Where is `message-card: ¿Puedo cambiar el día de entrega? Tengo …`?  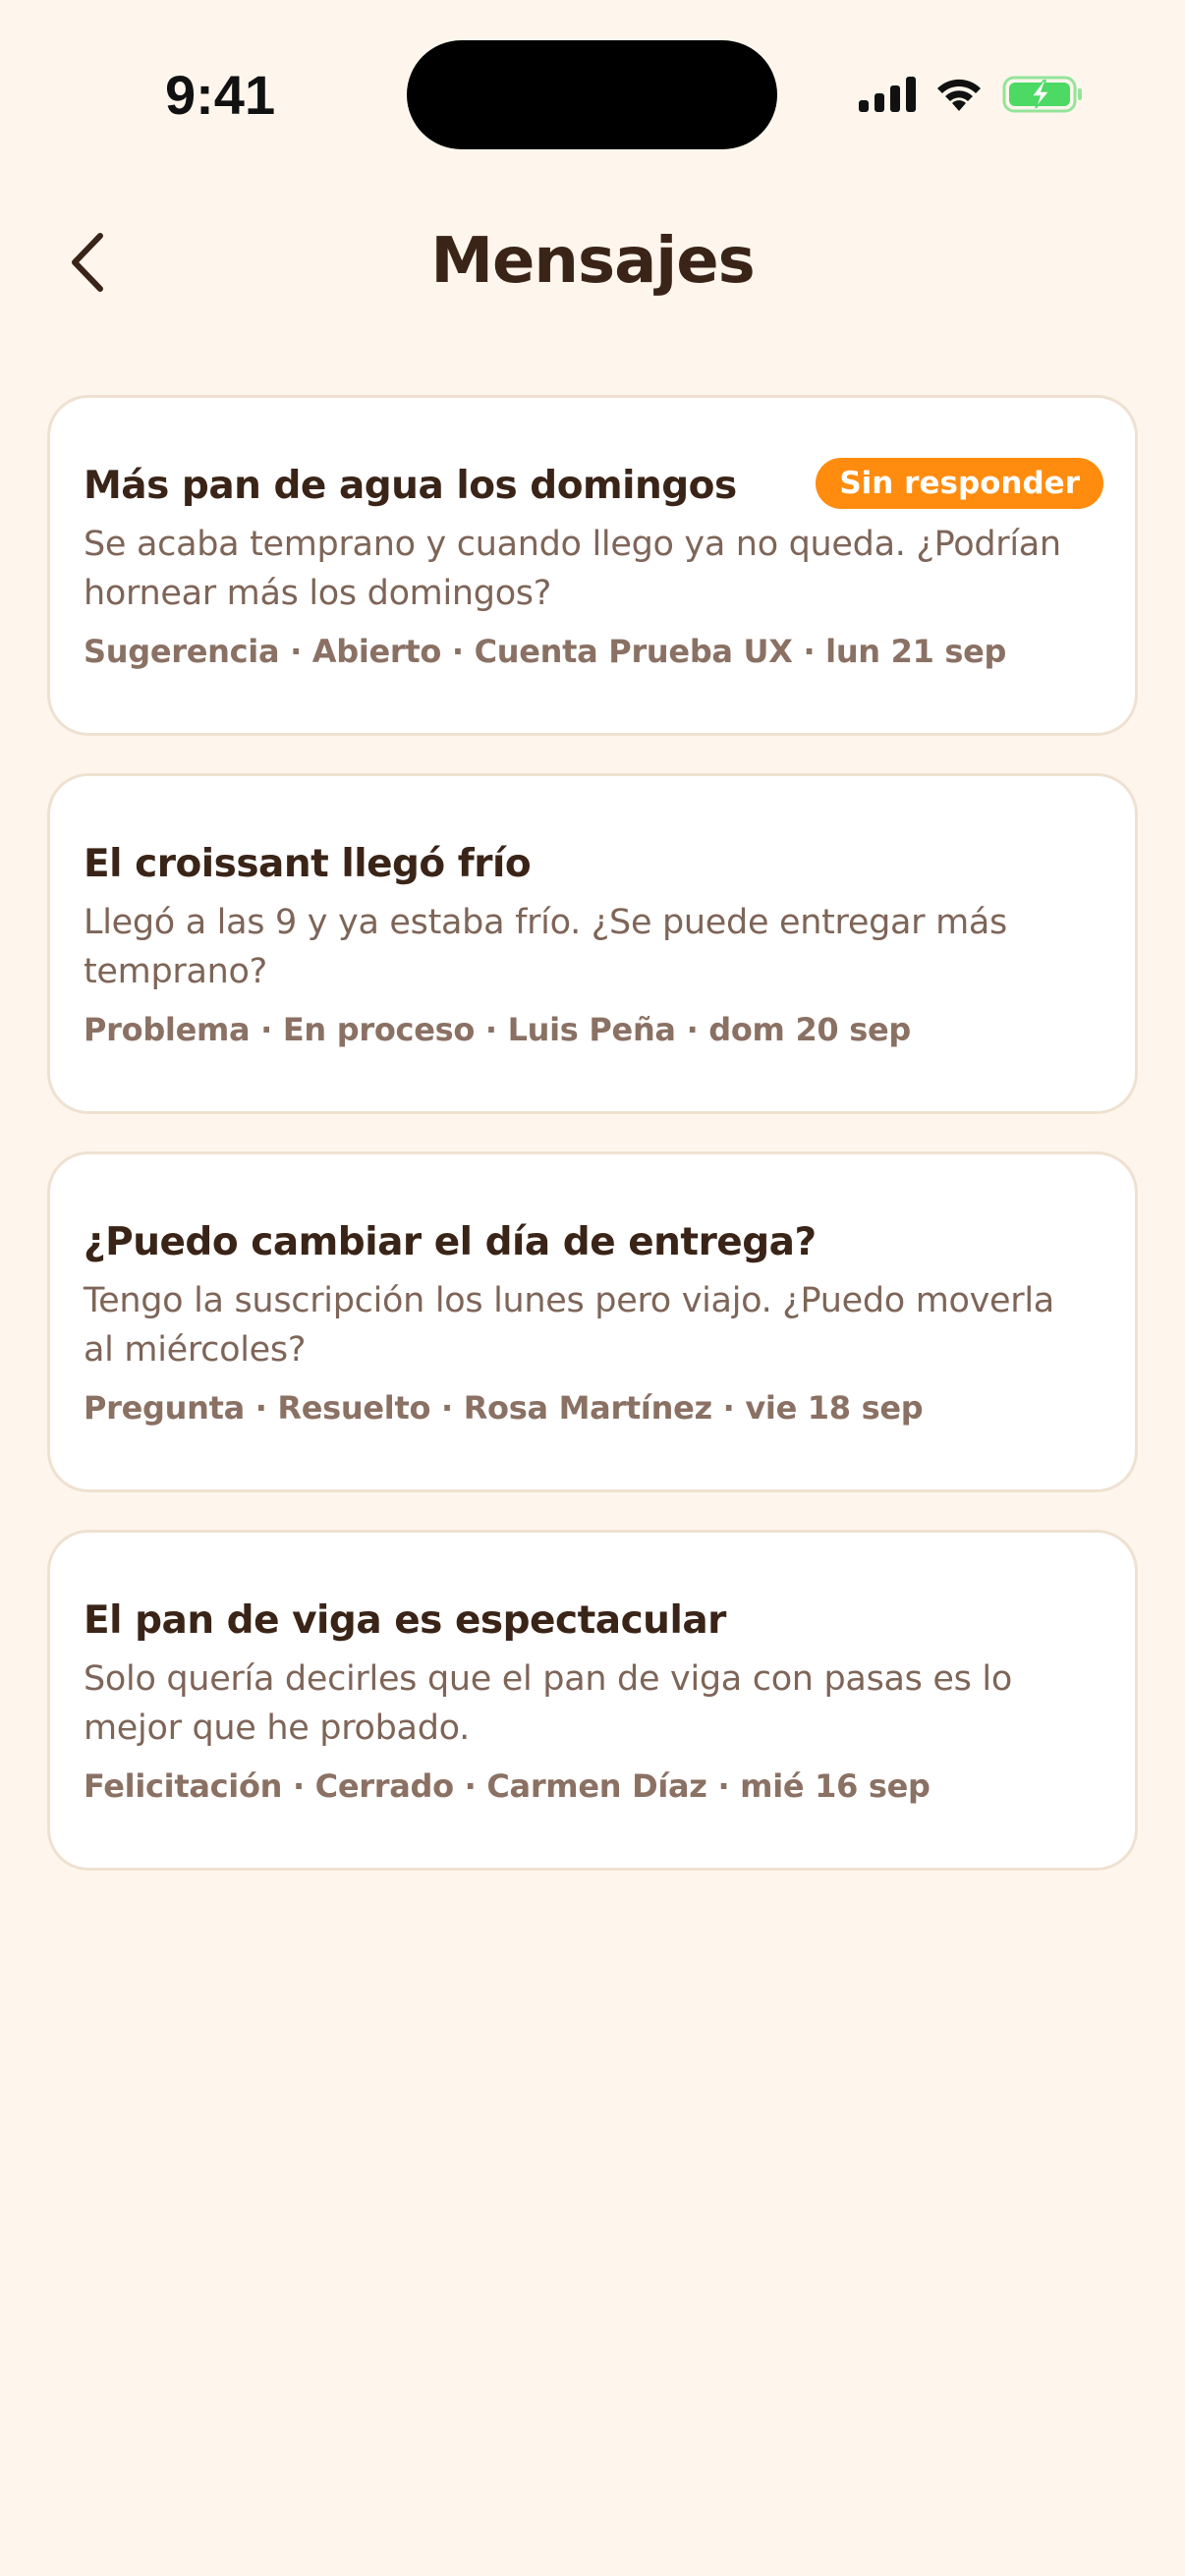 message-card: ¿Puedo cambiar el día de entrega? Tengo … is located at coordinates (592, 1321).